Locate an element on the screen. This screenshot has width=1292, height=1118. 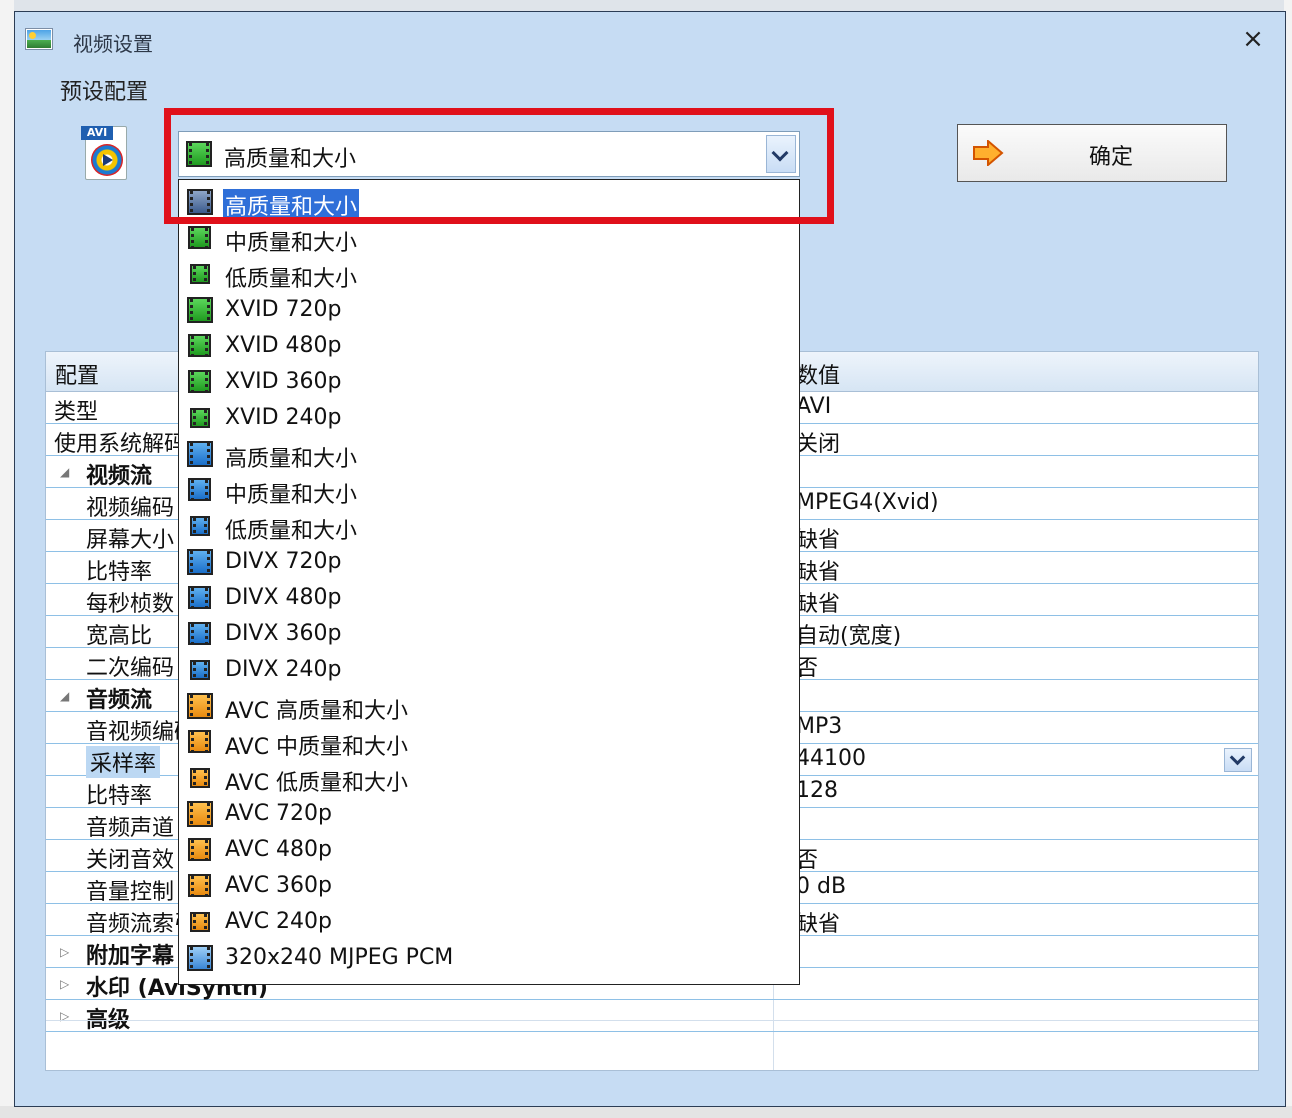
property-value: 自动(宽度) is located at coordinates (849, 636).